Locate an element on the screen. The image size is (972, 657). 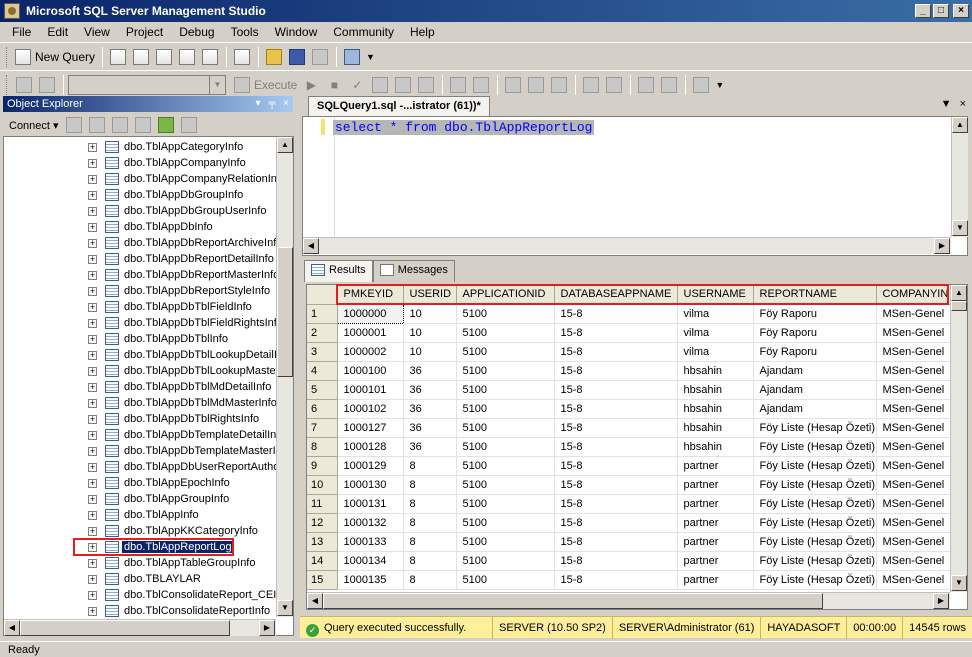
close-icon: × is located at coordinates (286, 104).